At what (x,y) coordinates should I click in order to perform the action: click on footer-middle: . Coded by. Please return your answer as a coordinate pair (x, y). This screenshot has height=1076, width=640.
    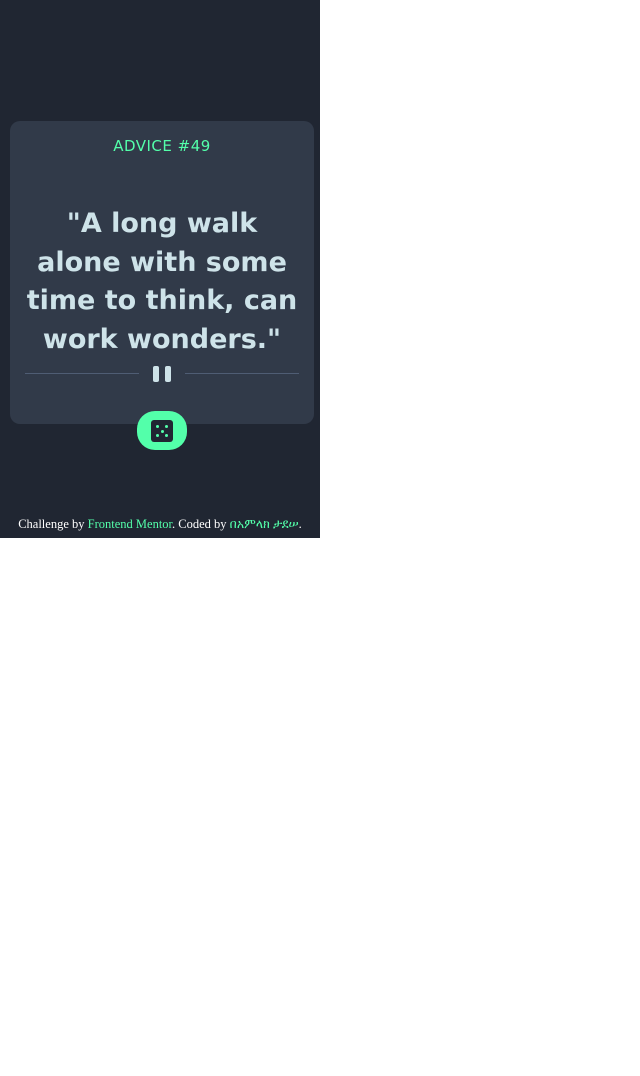
    Looking at the image, I should click on (201, 524).